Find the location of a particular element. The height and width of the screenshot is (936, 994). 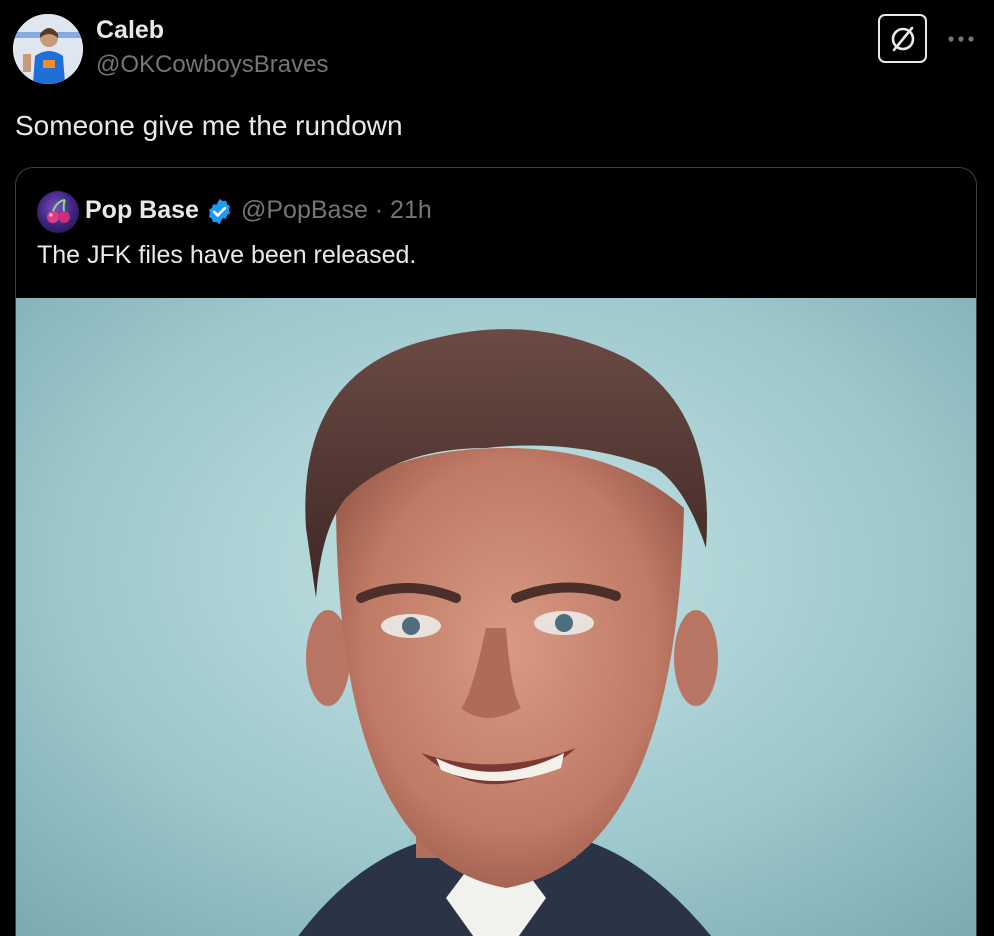

tweet-text: Someone give me the rundown is located at coordinates (209, 125).